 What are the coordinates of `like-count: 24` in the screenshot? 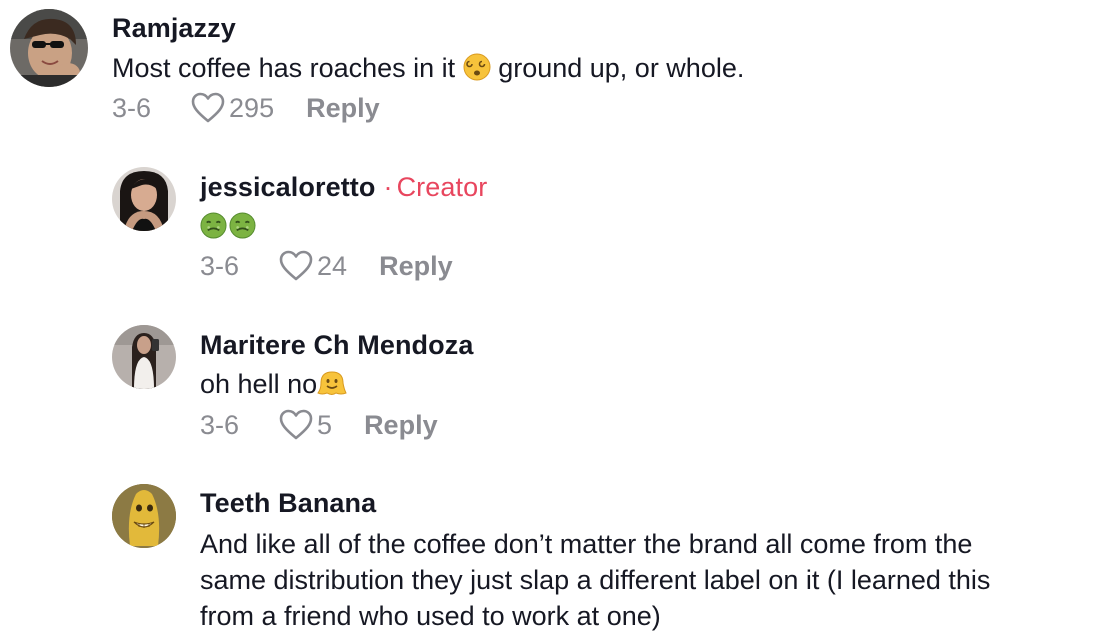 It's located at (332, 265).